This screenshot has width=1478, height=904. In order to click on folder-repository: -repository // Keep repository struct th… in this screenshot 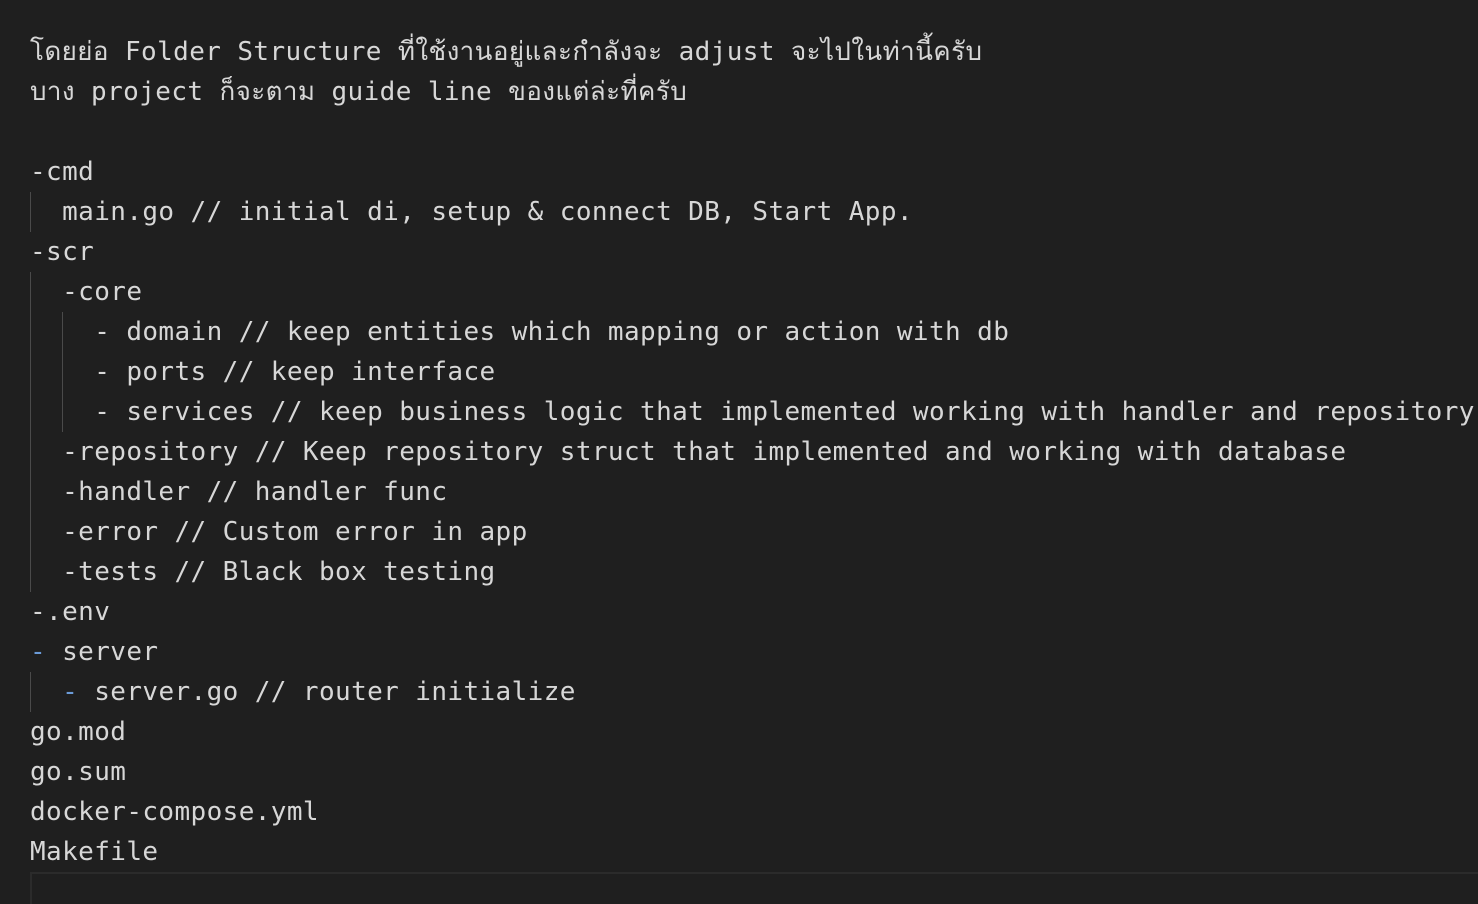, I will do `click(688, 452)`.